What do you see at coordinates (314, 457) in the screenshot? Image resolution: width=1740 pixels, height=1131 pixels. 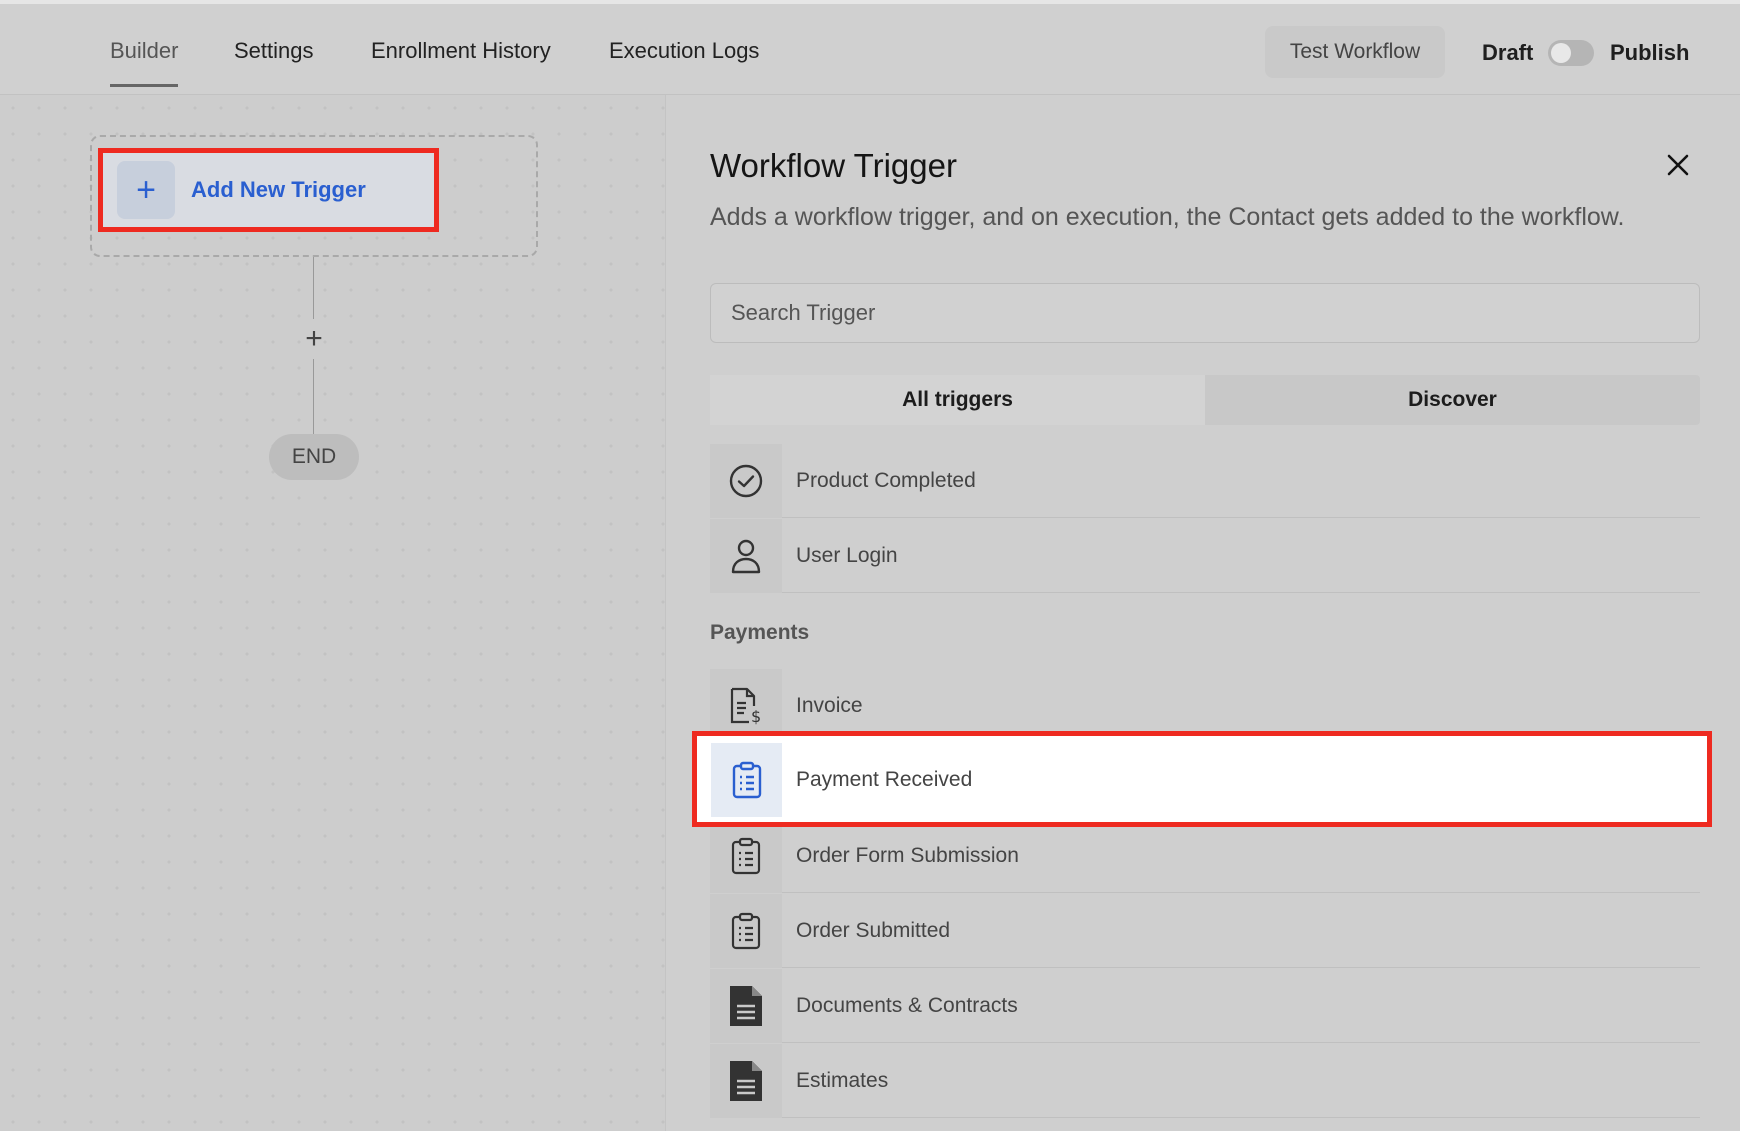 I see `end-node: END` at bounding box center [314, 457].